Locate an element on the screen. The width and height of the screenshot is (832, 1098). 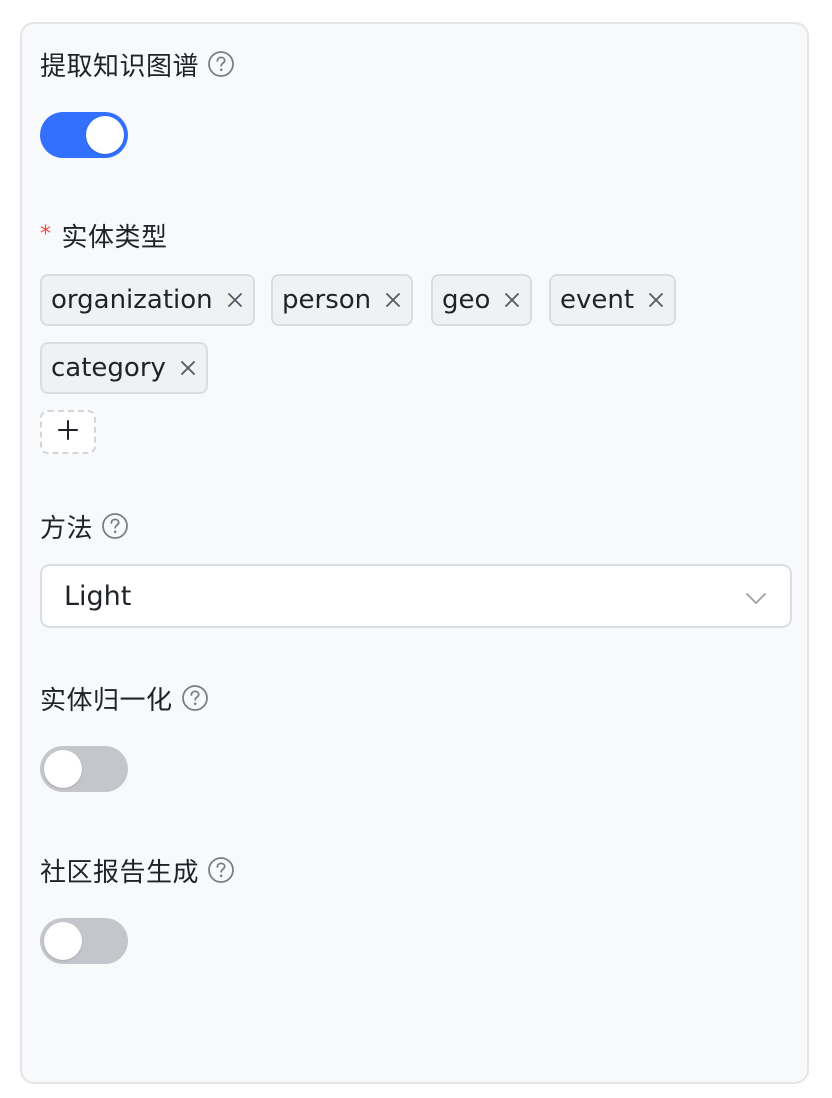
entity-tag: geo is located at coordinates (482, 300).